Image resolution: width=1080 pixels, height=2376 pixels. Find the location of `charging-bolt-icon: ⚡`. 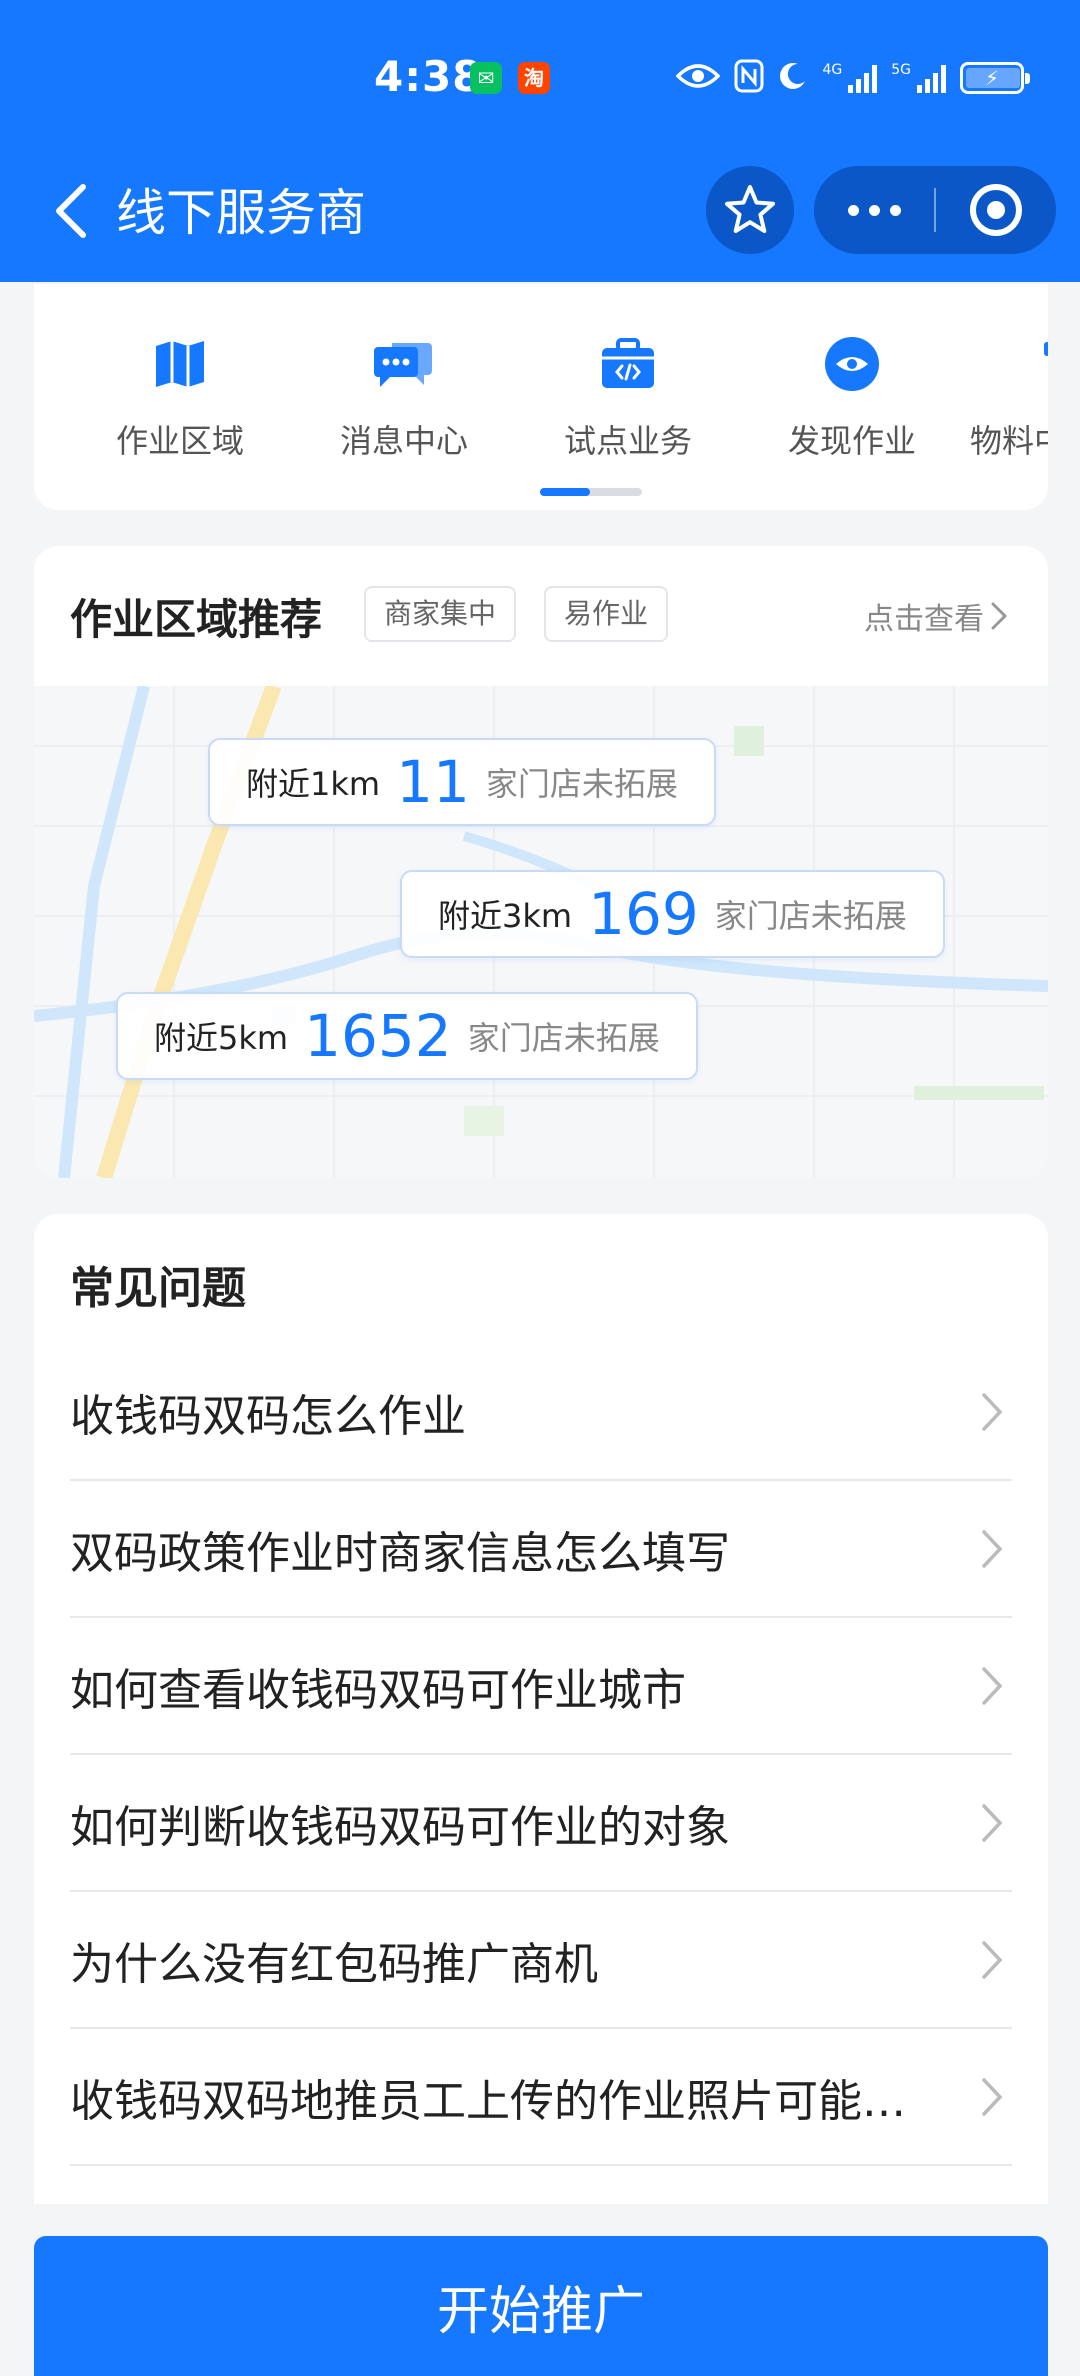

charging-bolt-icon: ⚡ is located at coordinates (992, 78).